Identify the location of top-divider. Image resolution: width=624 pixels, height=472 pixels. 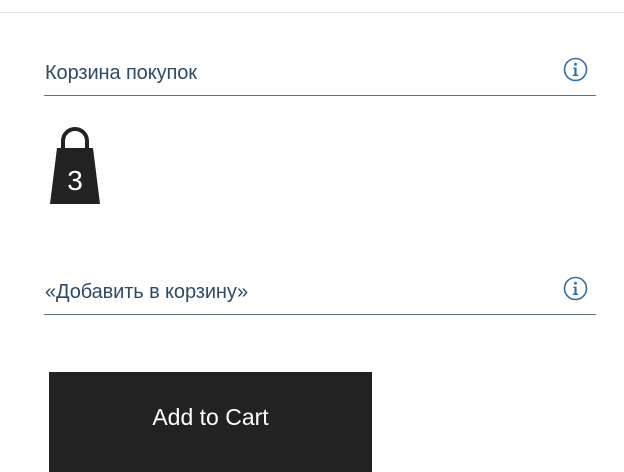
(312, 12).